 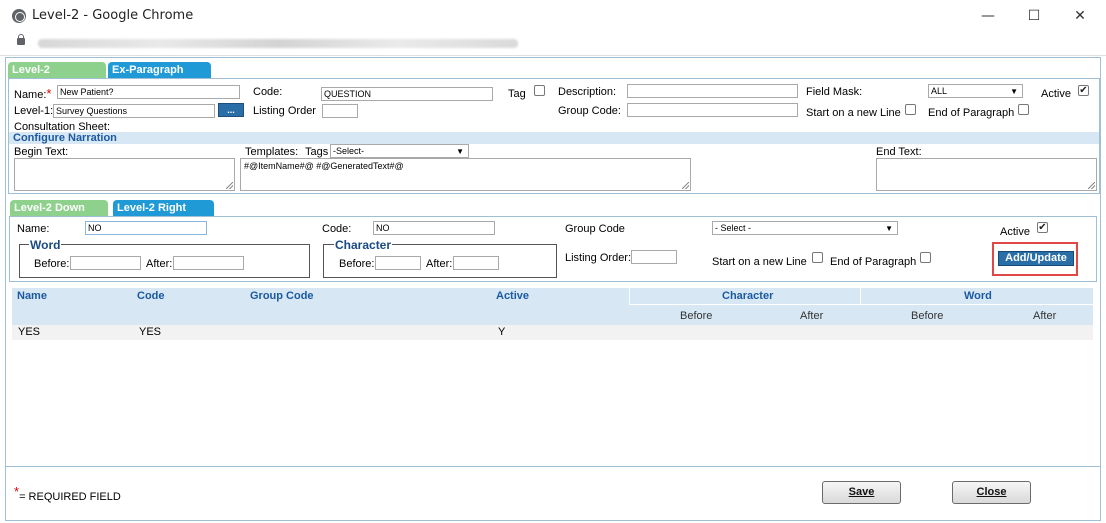 What do you see at coordinates (272, 152) in the screenshot?
I see `templates-label: Templates:` at bounding box center [272, 152].